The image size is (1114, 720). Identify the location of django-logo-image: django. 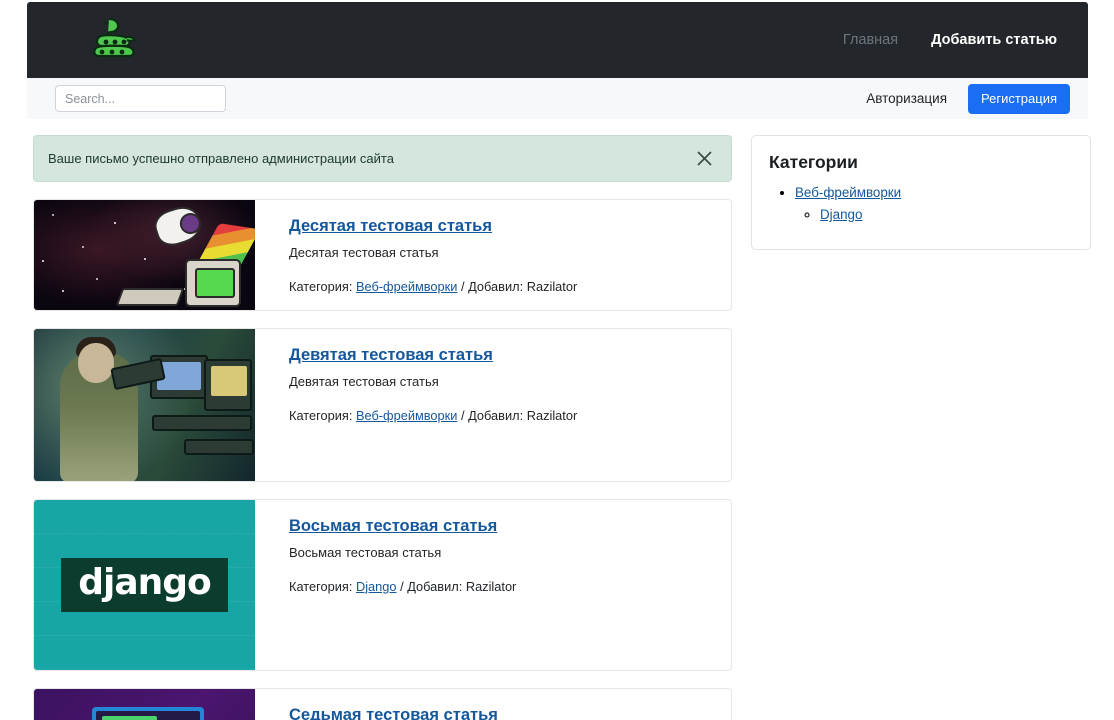
(144, 585).